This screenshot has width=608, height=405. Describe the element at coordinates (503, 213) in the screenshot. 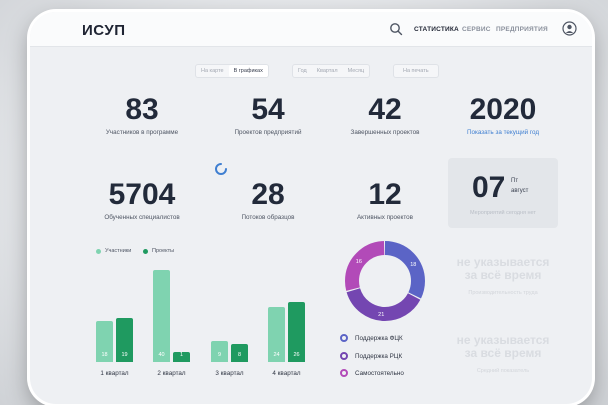

I see `date-caption: Мероприятий сегодня нет` at that location.